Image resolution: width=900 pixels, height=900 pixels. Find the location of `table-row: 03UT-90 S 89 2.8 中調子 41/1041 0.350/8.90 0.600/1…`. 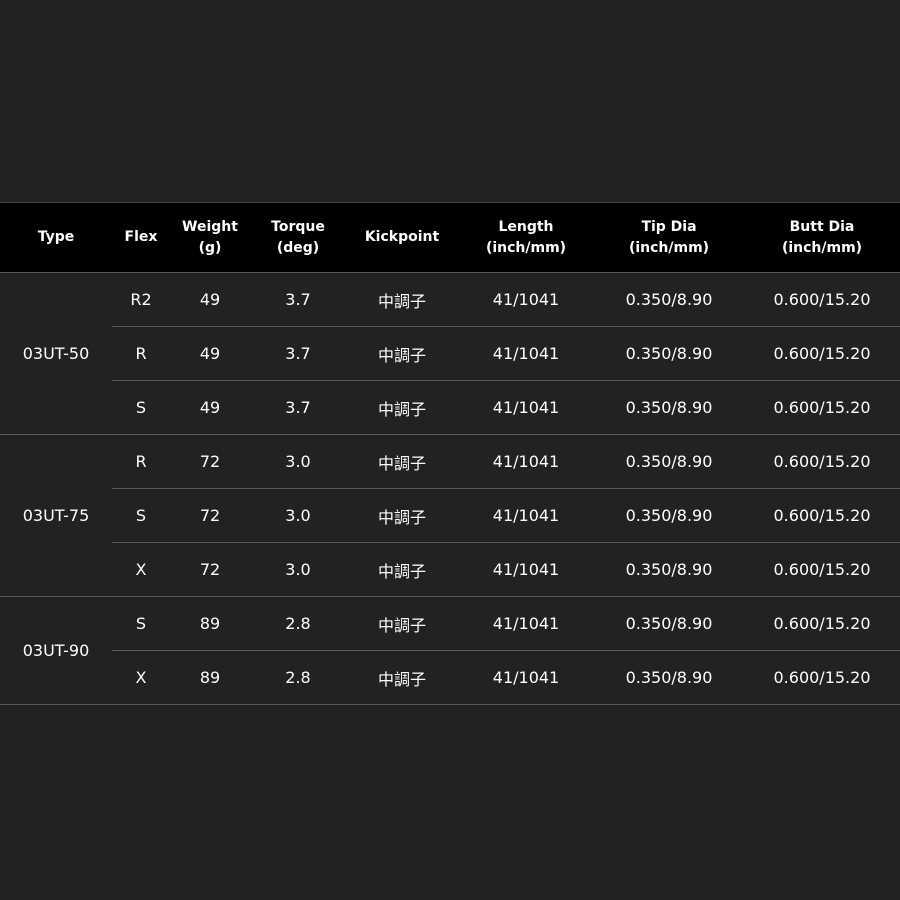

table-row: 03UT-90 S 89 2.8 中調子 41/1041 0.350/8.90 0.600/1… is located at coordinates (450, 650).